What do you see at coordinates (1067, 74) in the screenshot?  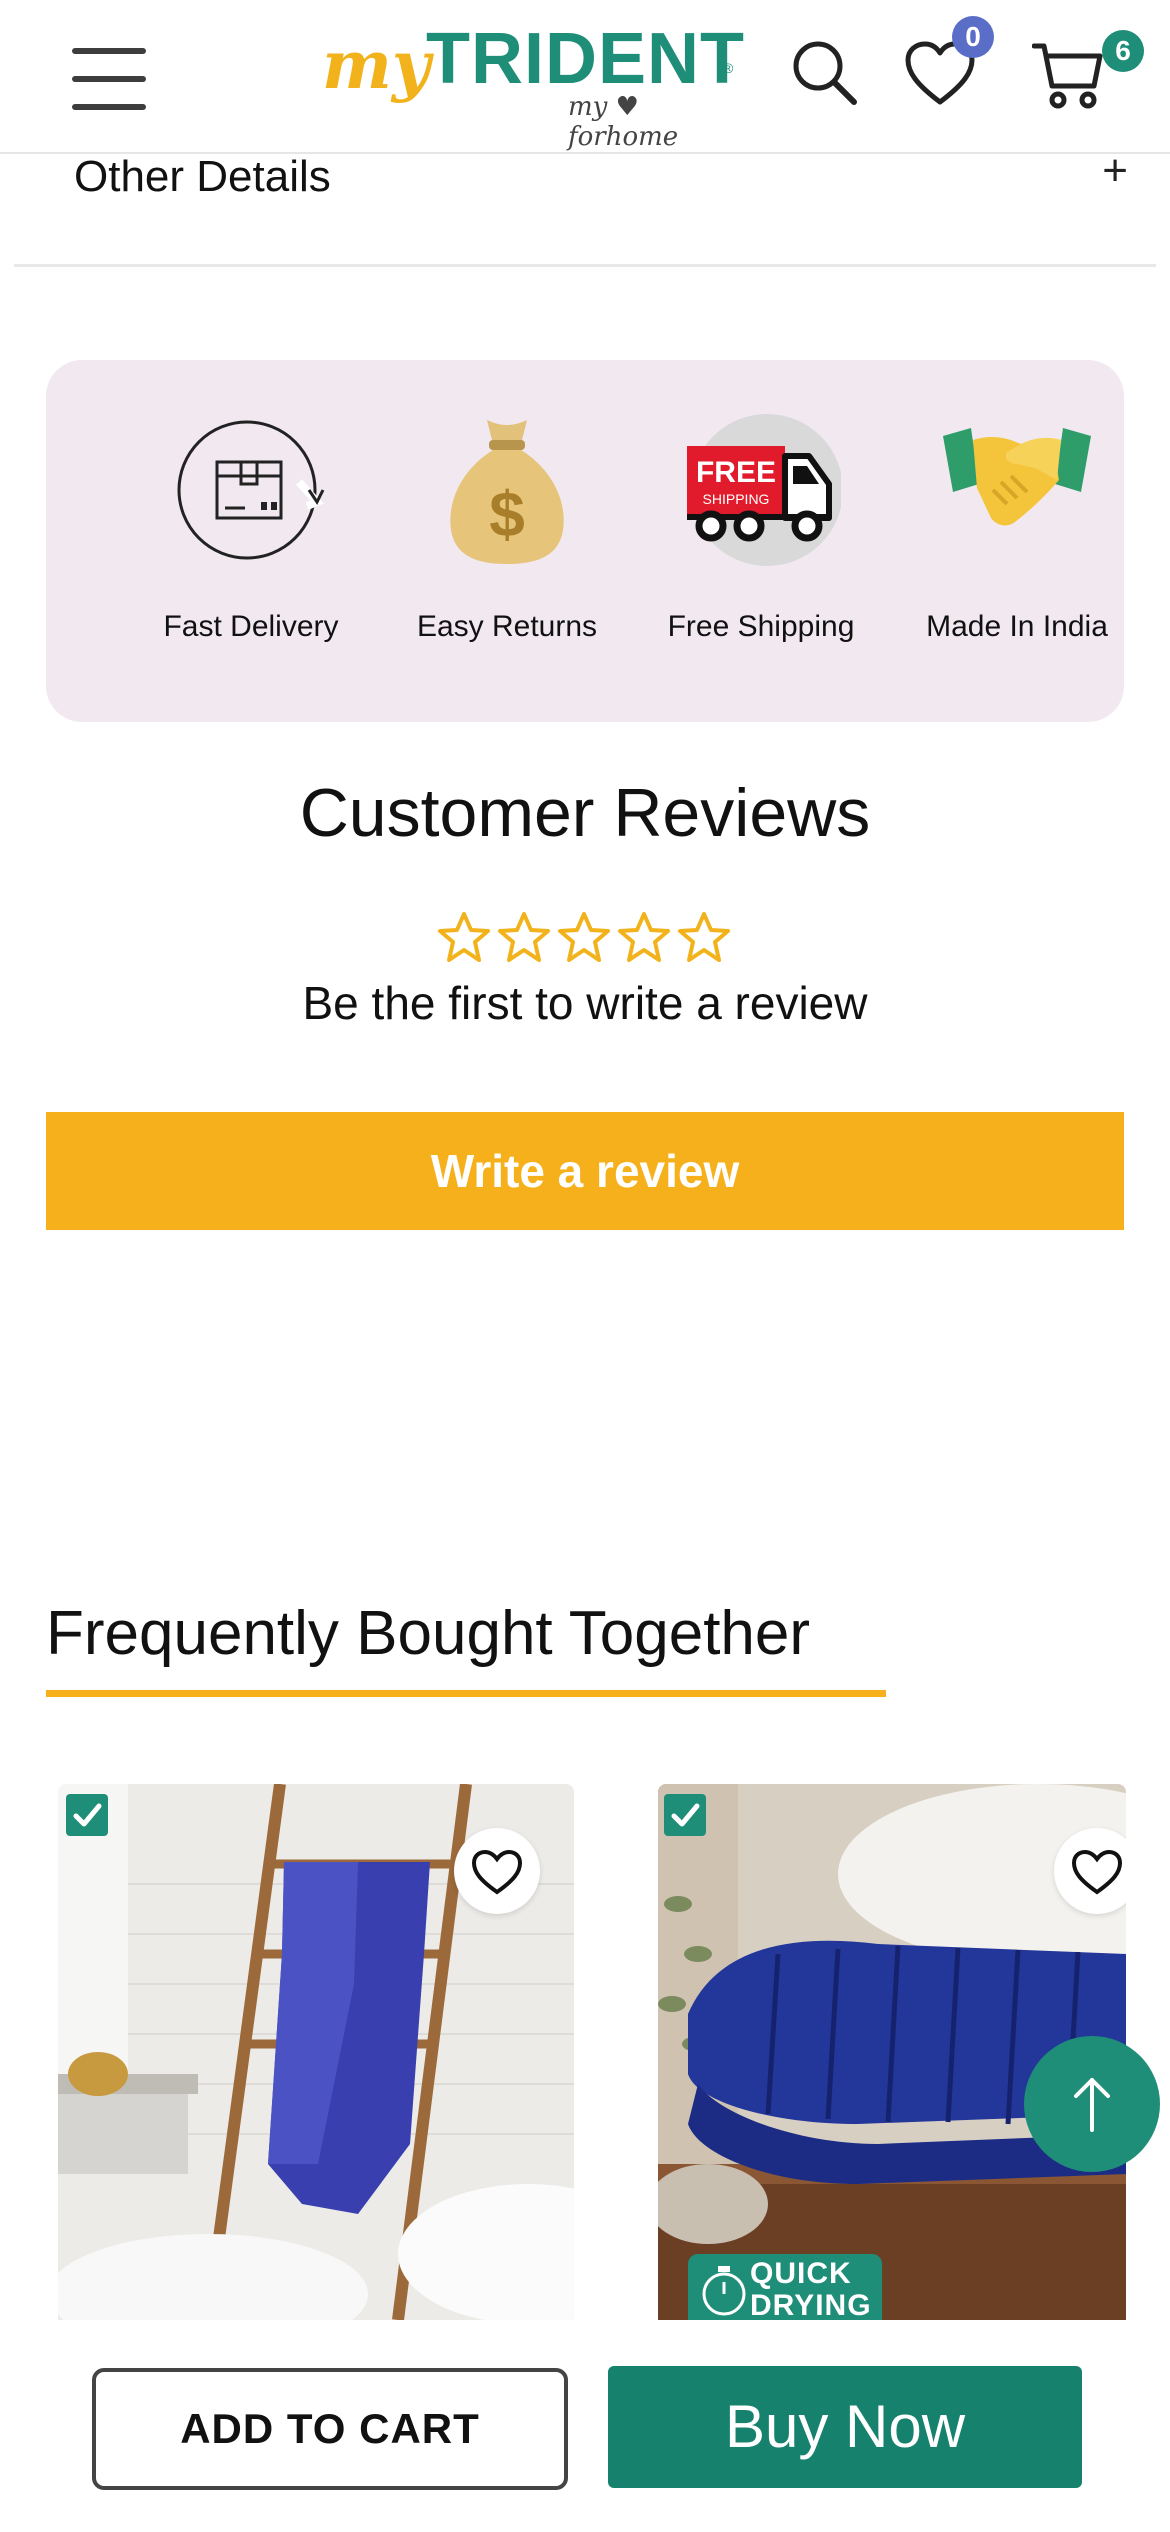 I see `cart-icon` at bounding box center [1067, 74].